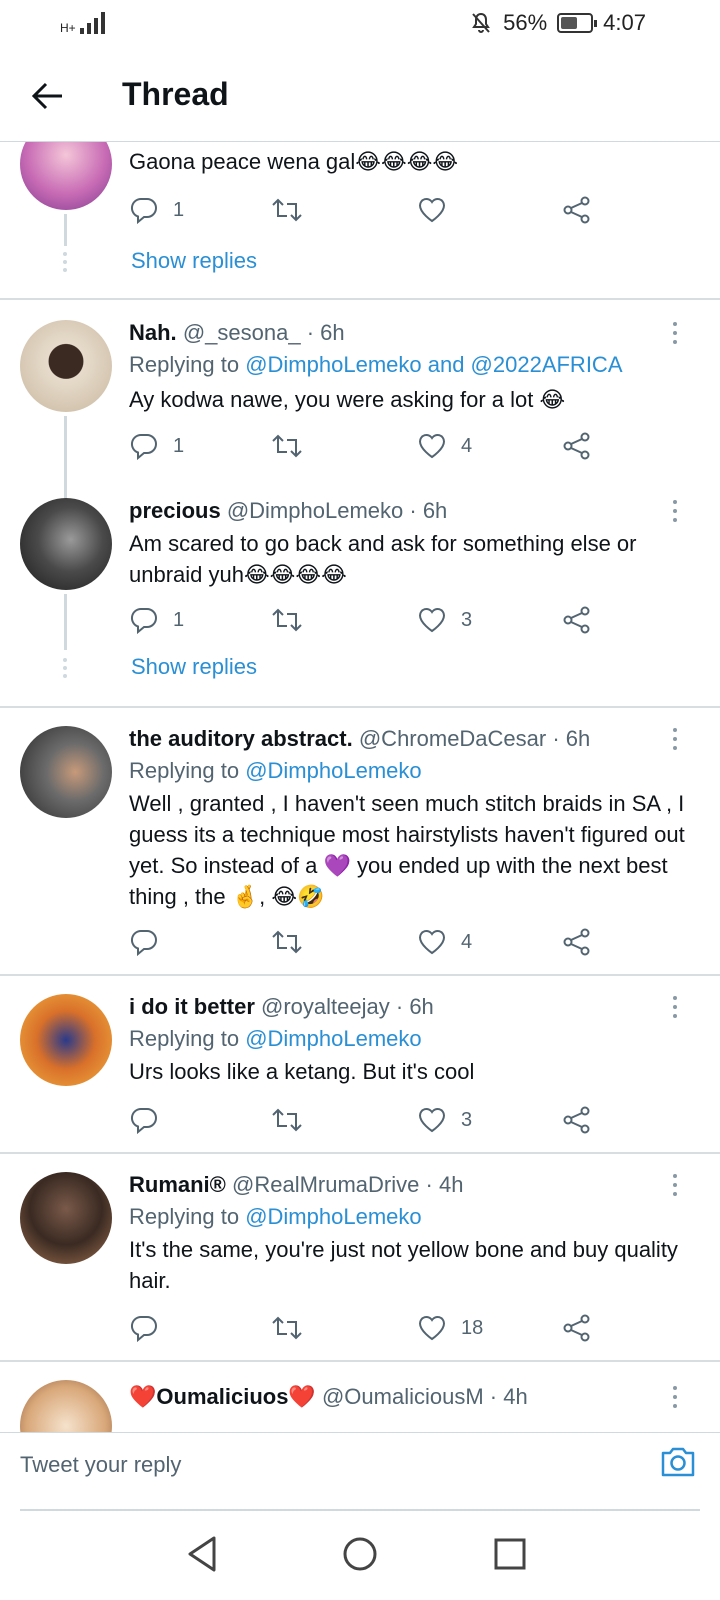 This screenshot has width=720, height=1600. What do you see at coordinates (177, 1184) in the screenshot?
I see `author-name: Rumani®` at bounding box center [177, 1184].